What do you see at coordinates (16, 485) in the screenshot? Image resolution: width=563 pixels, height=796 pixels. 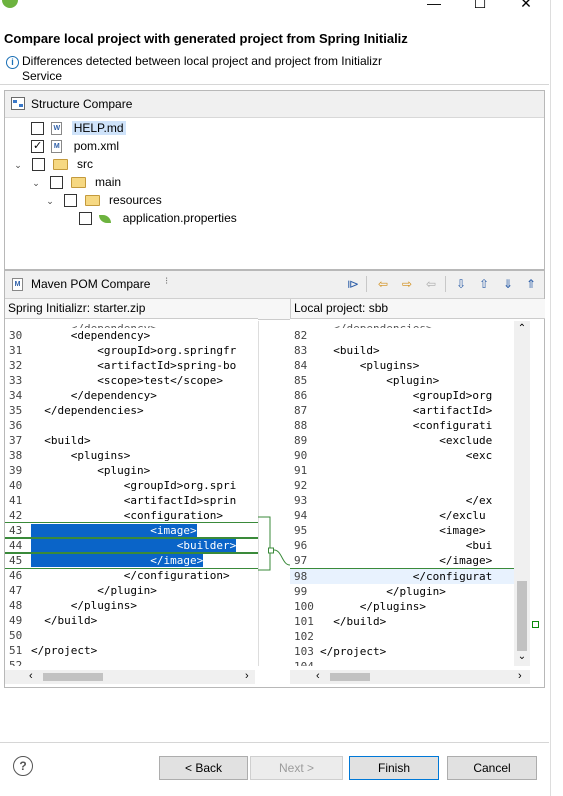 I see `line-number: 40` at bounding box center [16, 485].